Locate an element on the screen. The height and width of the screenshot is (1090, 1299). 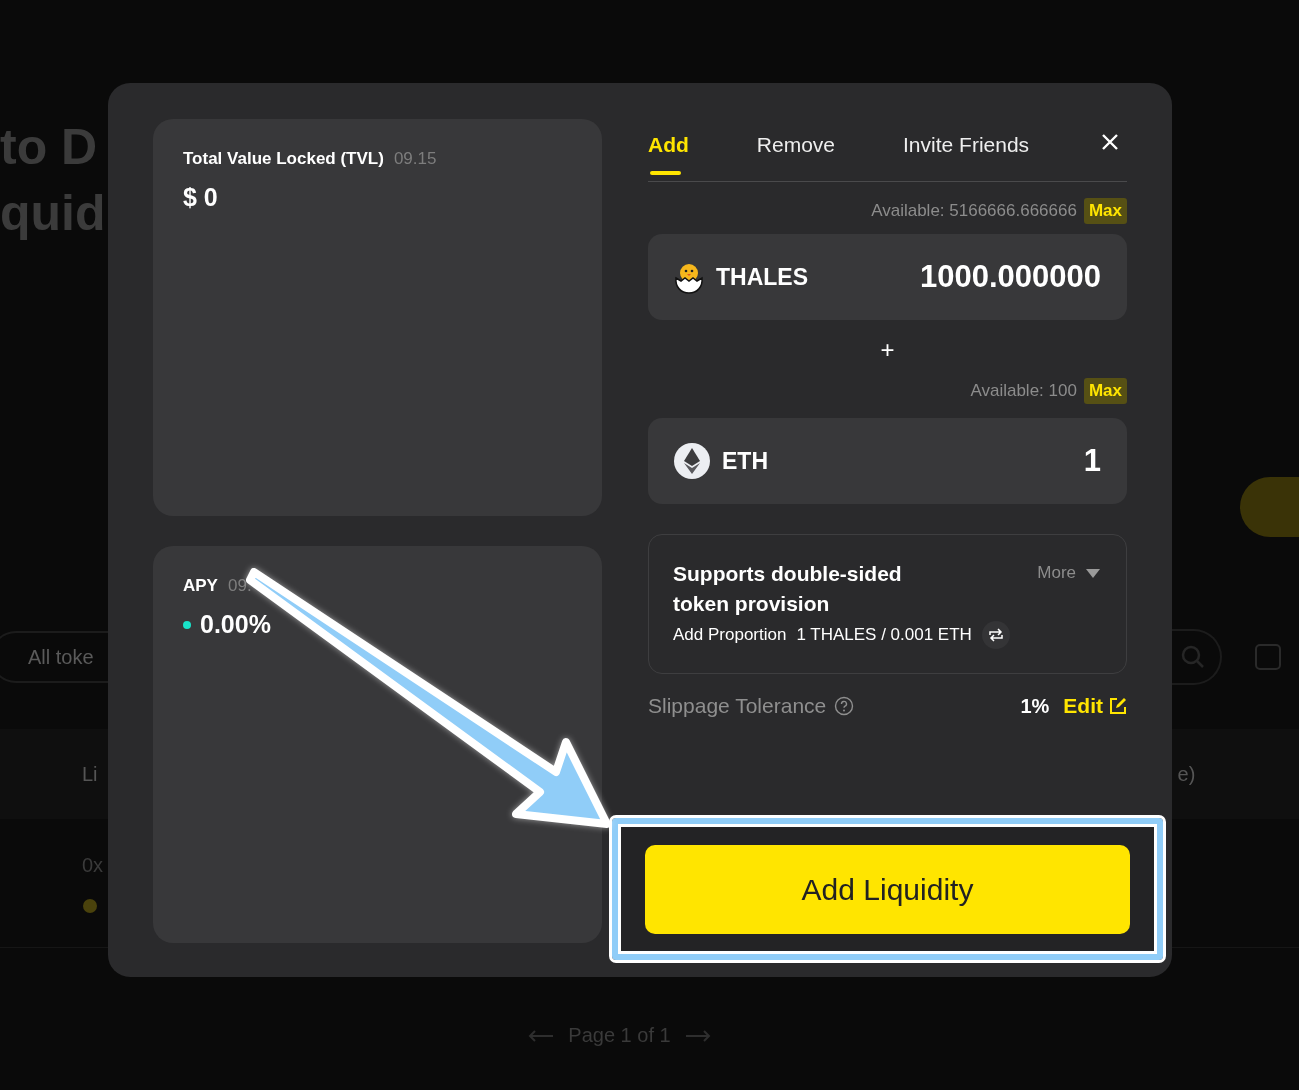
swap-icon is located at coordinates (995, 635).